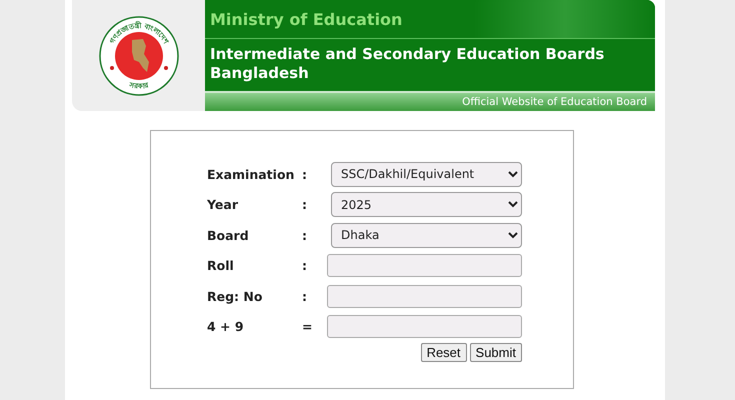  Describe the element at coordinates (228, 235) in the screenshot. I see `field-label: Board` at that location.